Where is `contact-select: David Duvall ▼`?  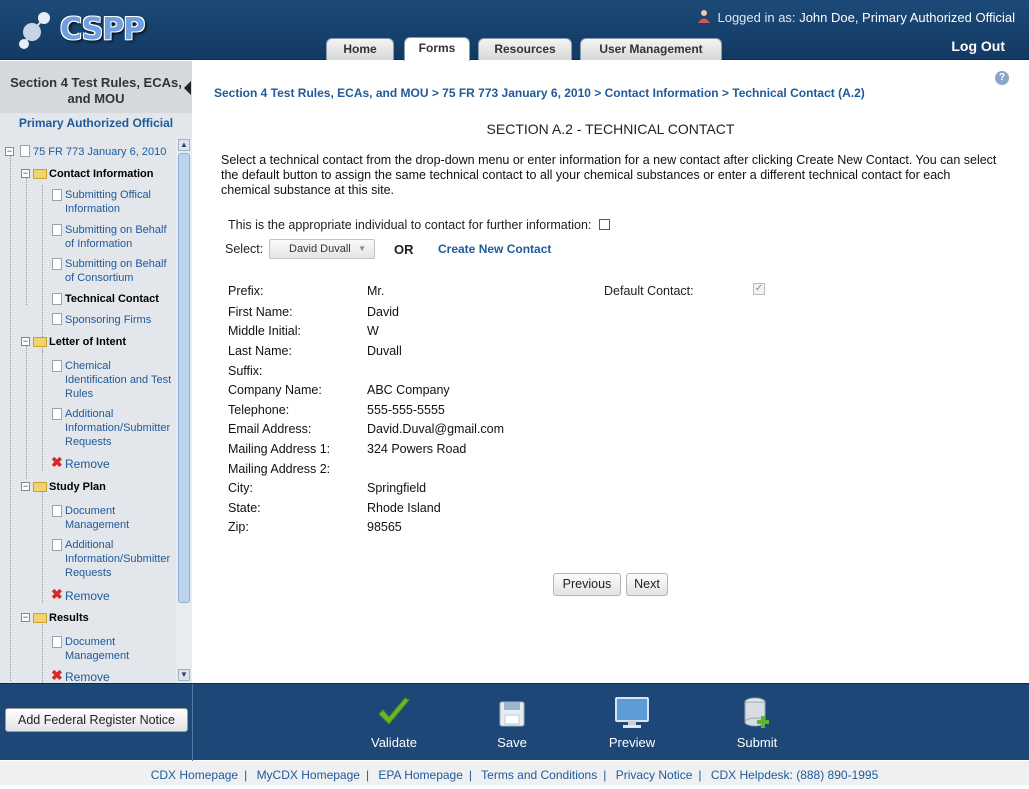 contact-select: David Duvall ▼ is located at coordinates (322, 249).